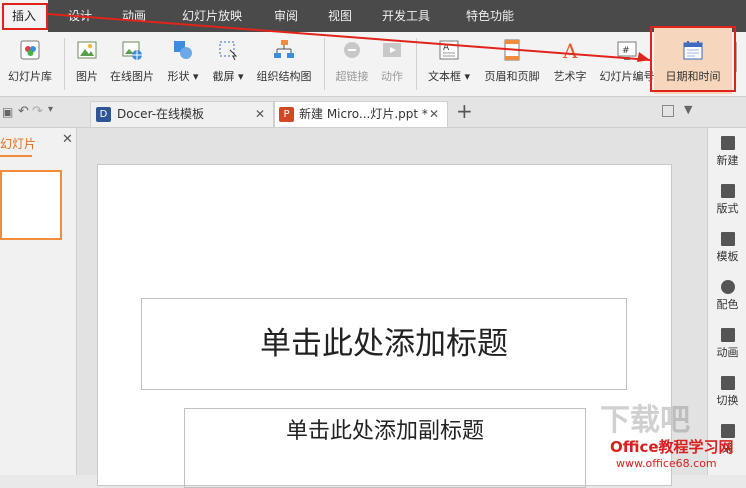 The width and height of the screenshot is (746, 488). I want to click on subtitle-placeholder: 单击此处添加副标题, so click(385, 448).